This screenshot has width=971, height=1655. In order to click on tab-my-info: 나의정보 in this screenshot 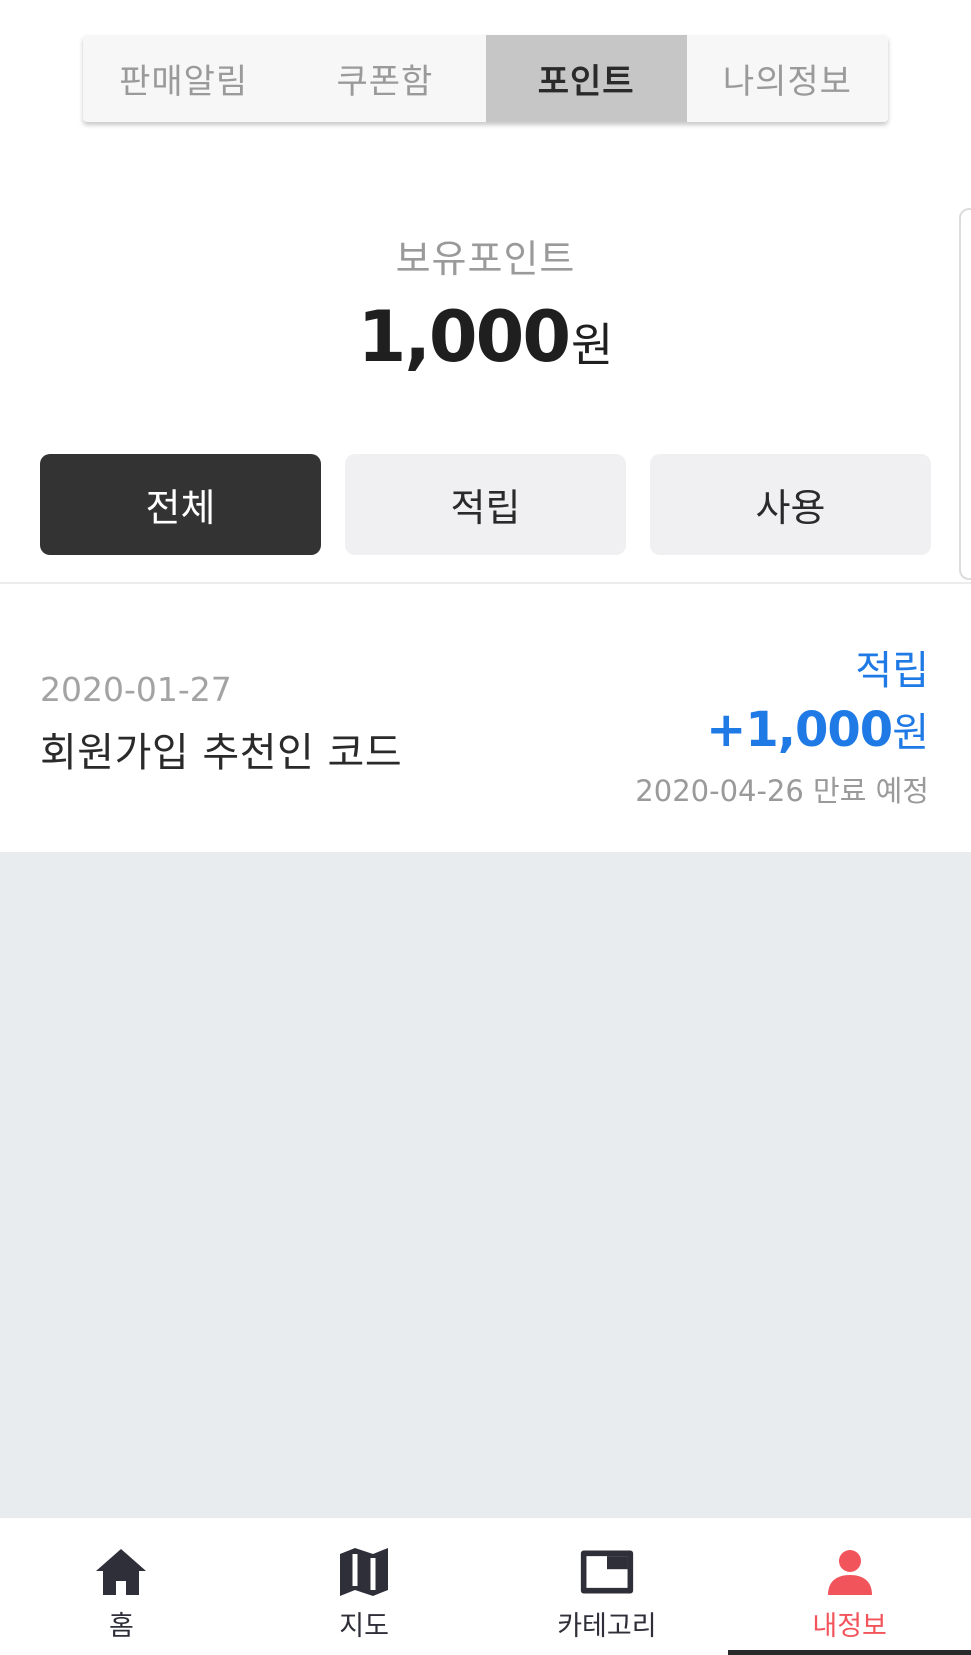, I will do `click(787, 78)`.